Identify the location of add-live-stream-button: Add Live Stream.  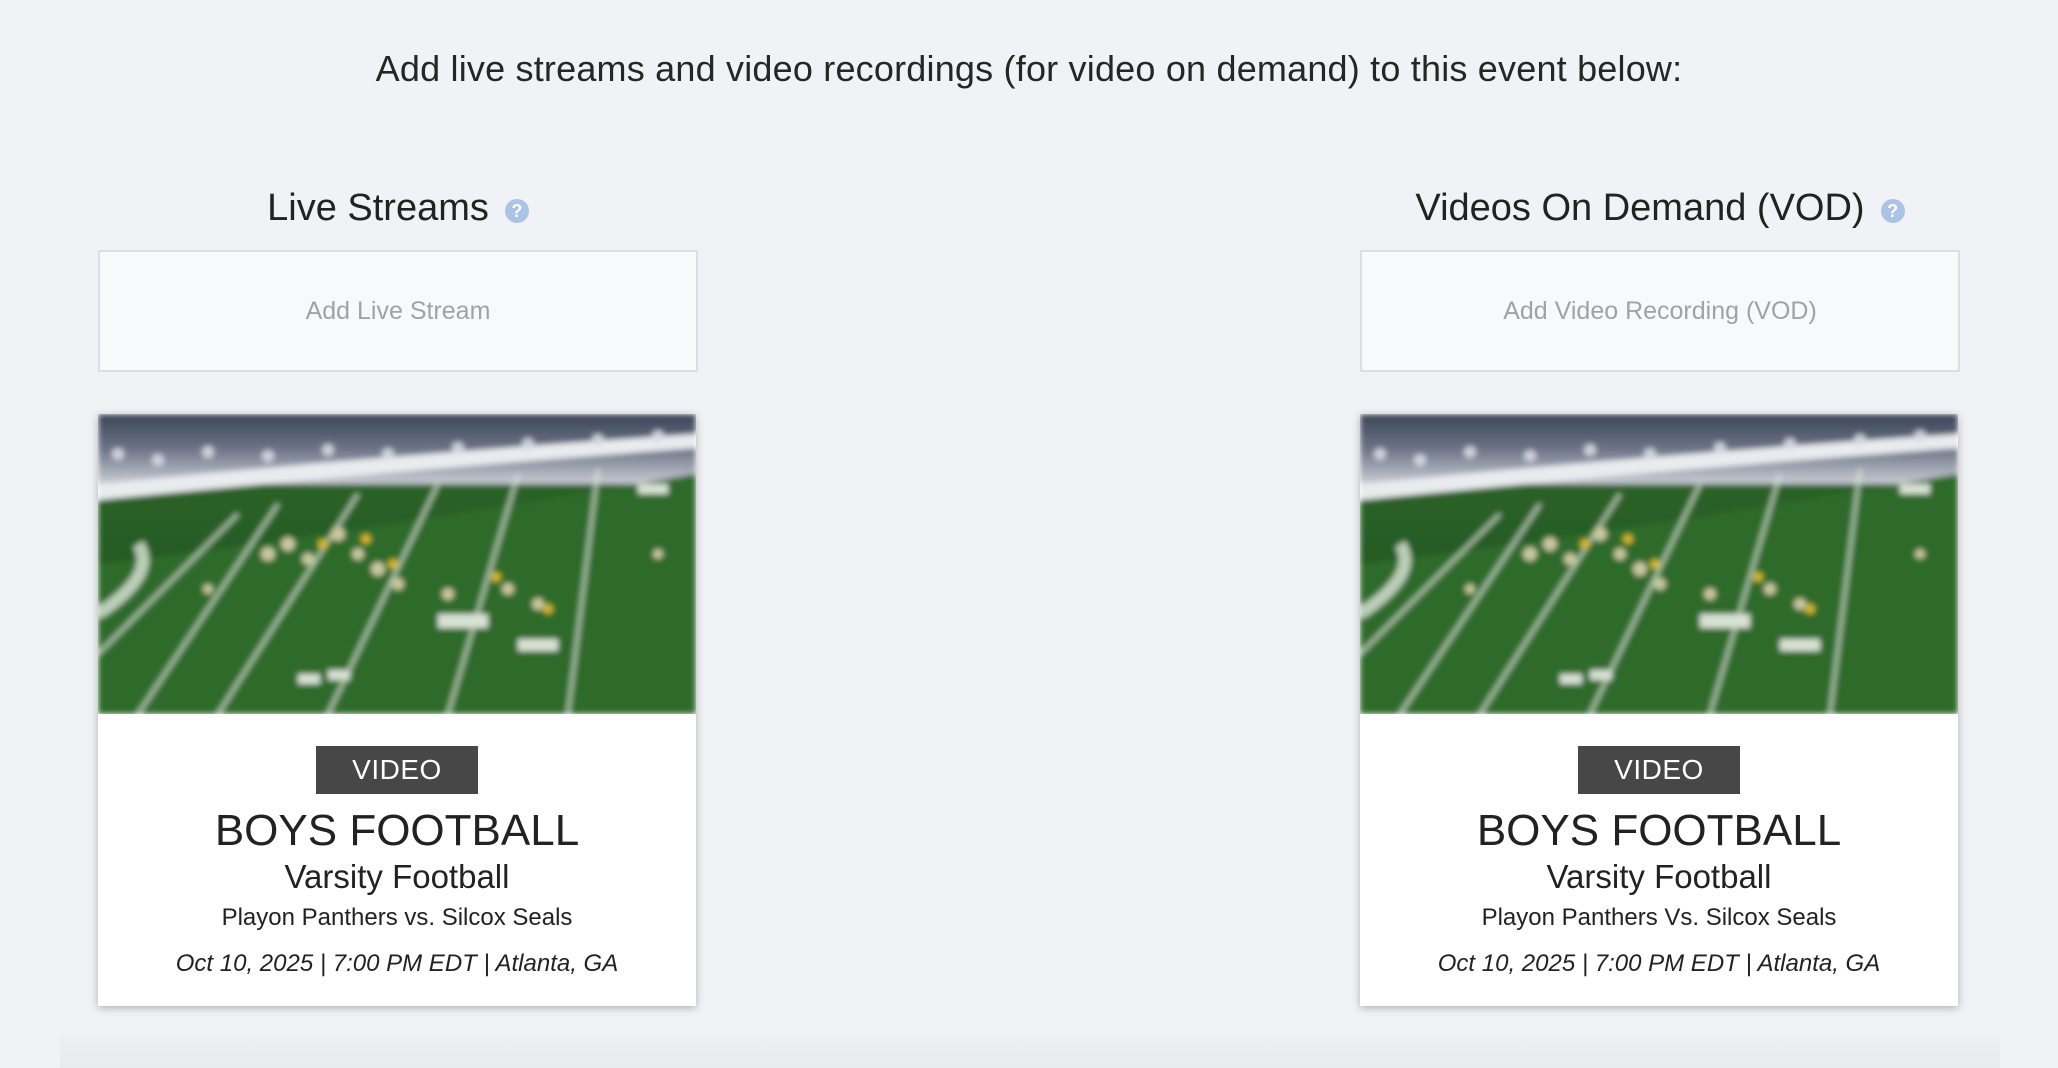
(398, 311).